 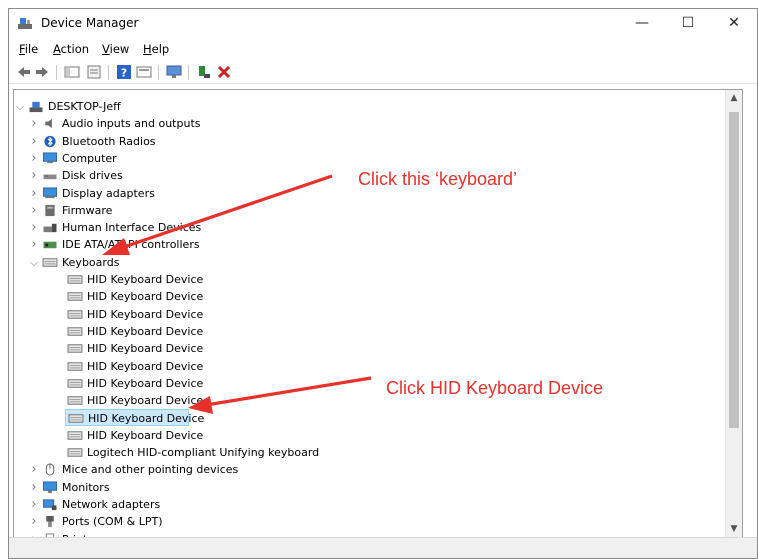 What do you see at coordinates (50, 487) in the screenshot?
I see `monitor-icon` at bounding box center [50, 487].